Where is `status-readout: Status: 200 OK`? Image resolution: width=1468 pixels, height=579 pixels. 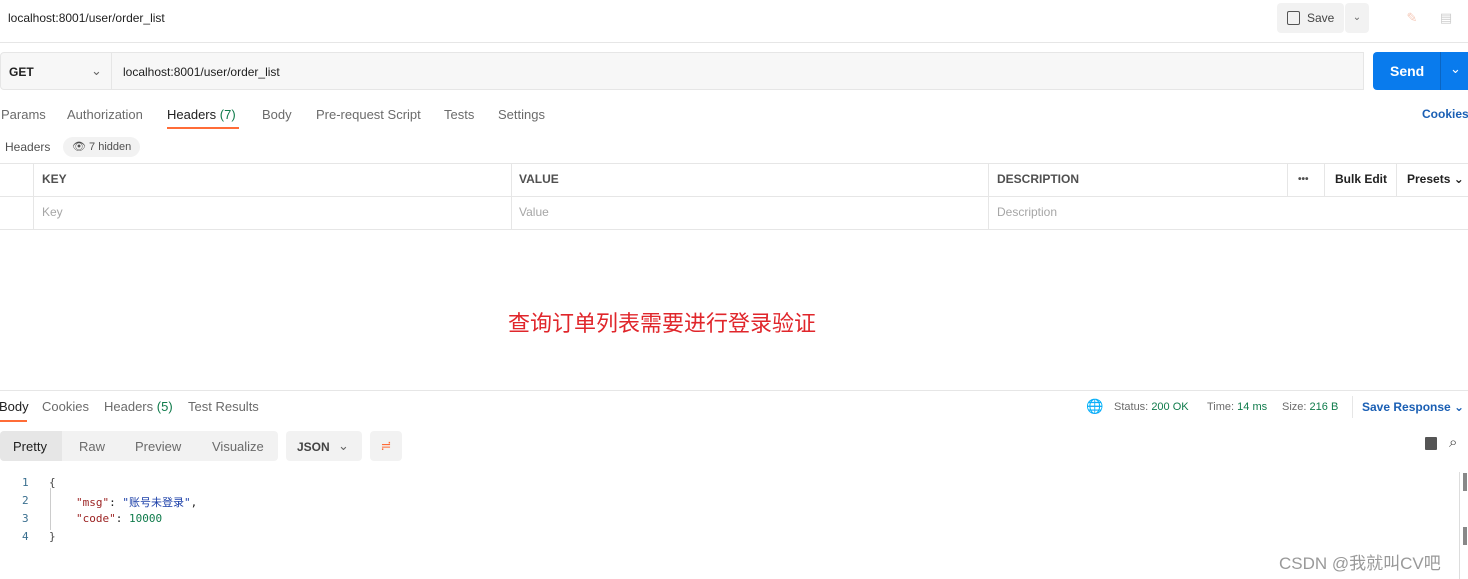
status-readout: Status: 200 OK is located at coordinates (1151, 407).